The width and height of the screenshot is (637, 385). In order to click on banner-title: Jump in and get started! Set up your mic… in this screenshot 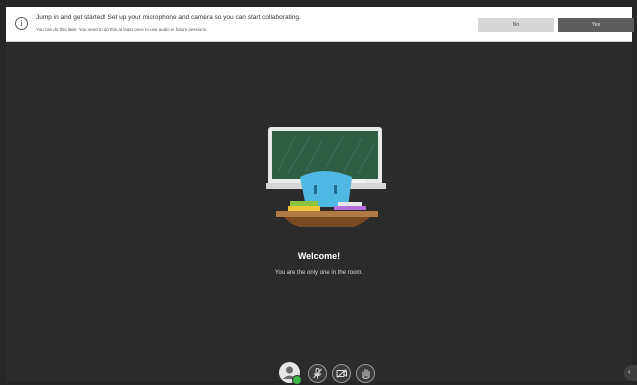, I will do `click(168, 17)`.